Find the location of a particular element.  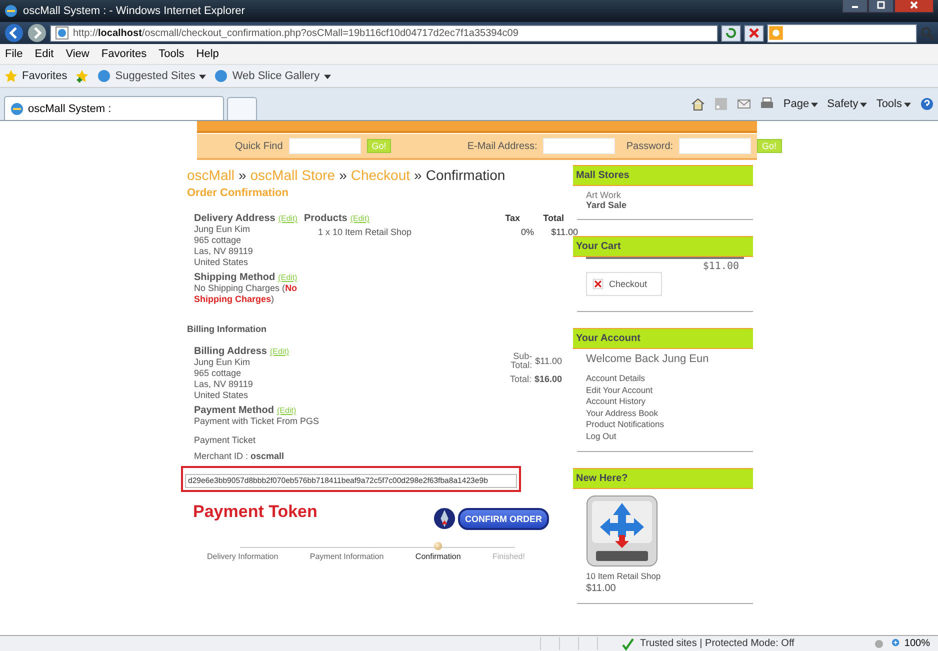

welcome-text: Welcome Back Jung Eun is located at coordinates (648, 359).